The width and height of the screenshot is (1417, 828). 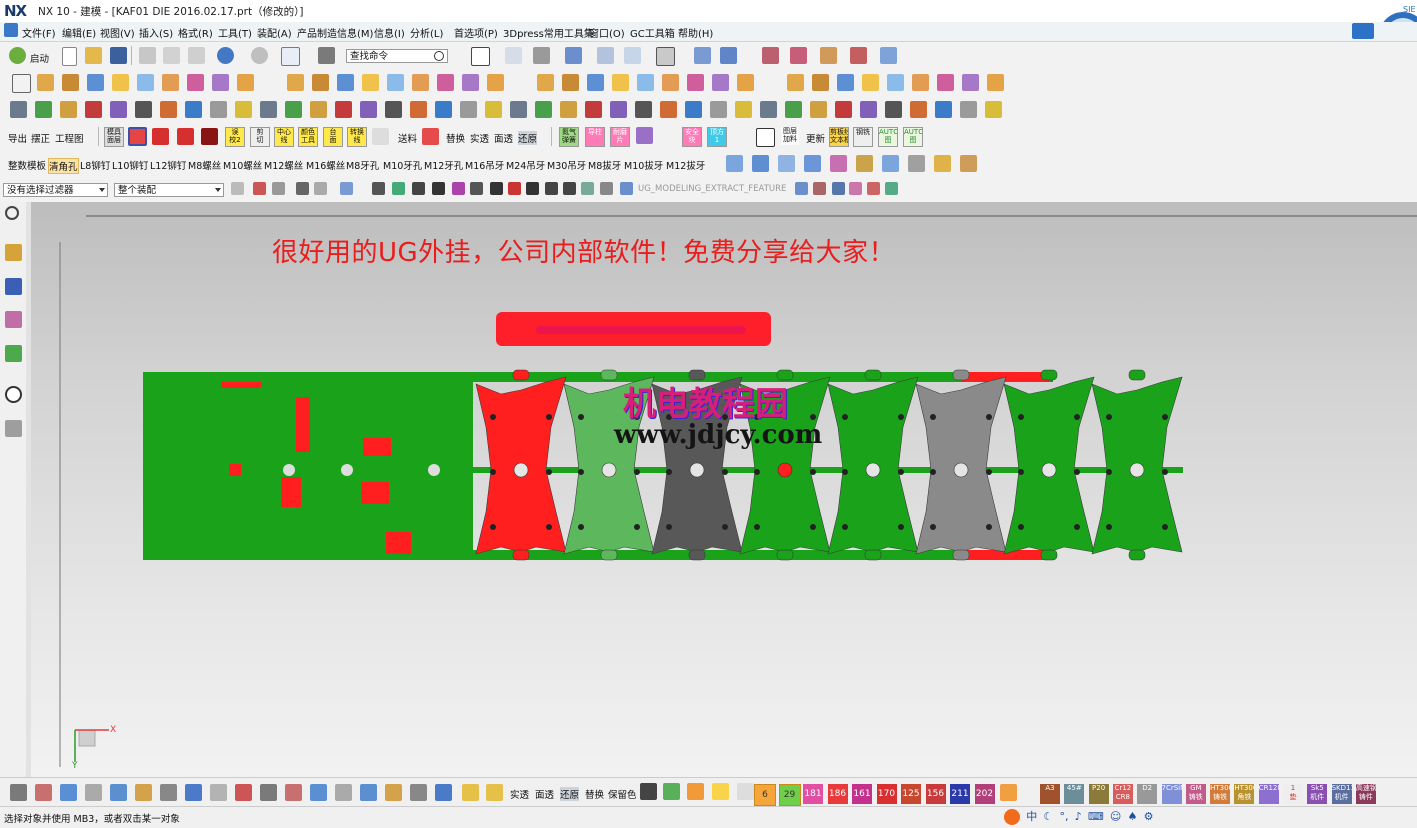 What do you see at coordinates (260, 137) in the screenshot?
I see `cut-tile: 剪 切` at bounding box center [260, 137].